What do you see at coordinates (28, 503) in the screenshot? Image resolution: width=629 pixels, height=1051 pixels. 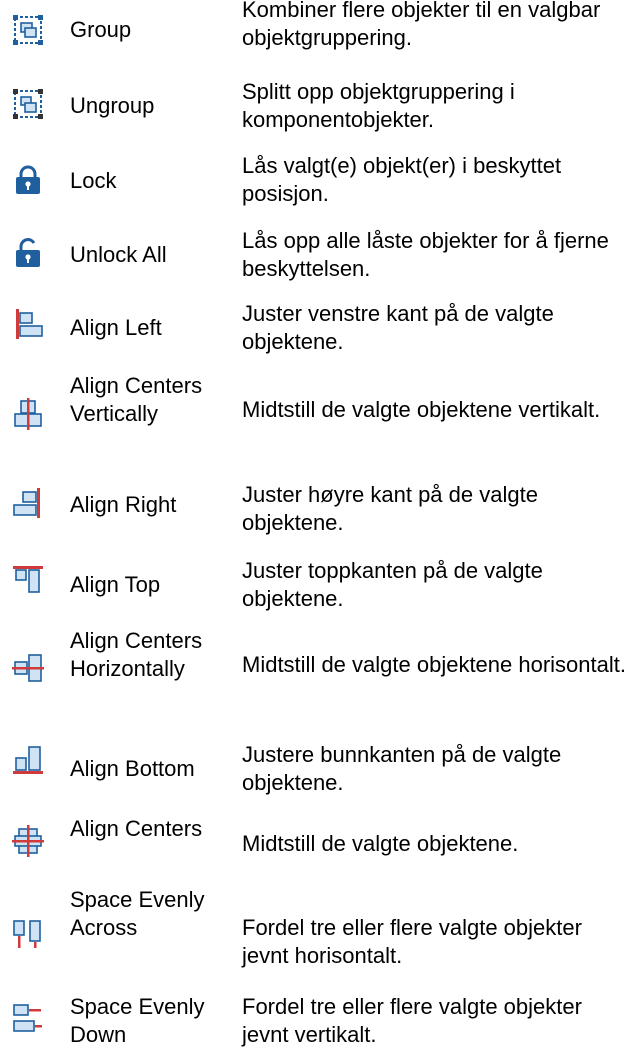 I see `align-right-icon` at bounding box center [28, 503].